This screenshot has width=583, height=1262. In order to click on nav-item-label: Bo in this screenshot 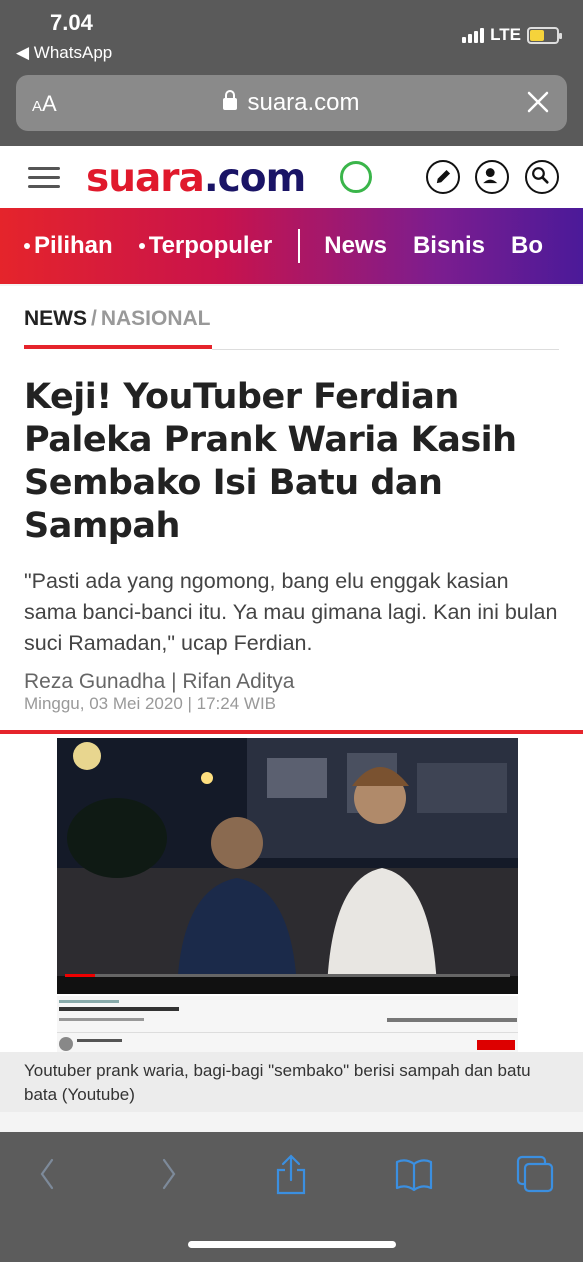, I will do `click(526, 245)`.